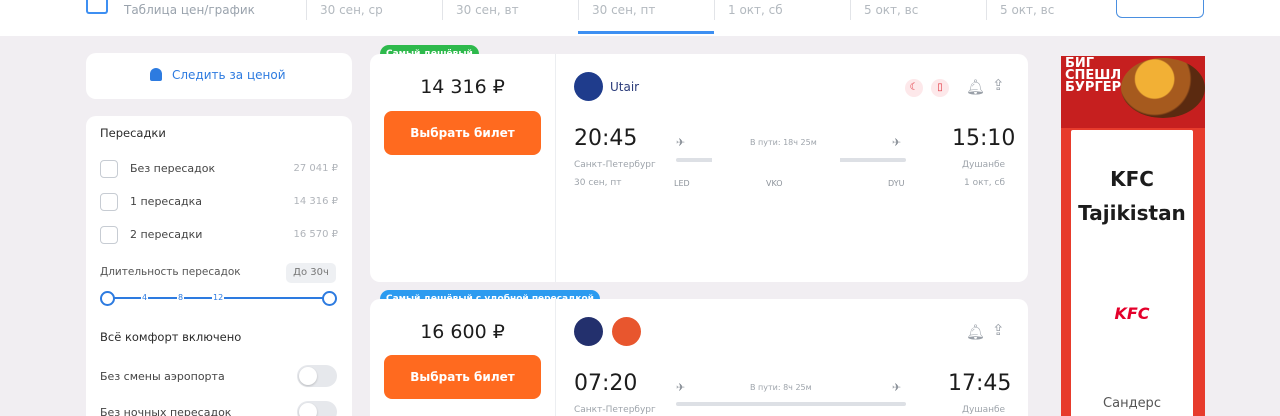 This screenshot has width=1280, height=416. Describe the element at coordinates (229, 75) in the screenshot. I see `price-alert-label: Следить за ценой` at that location.